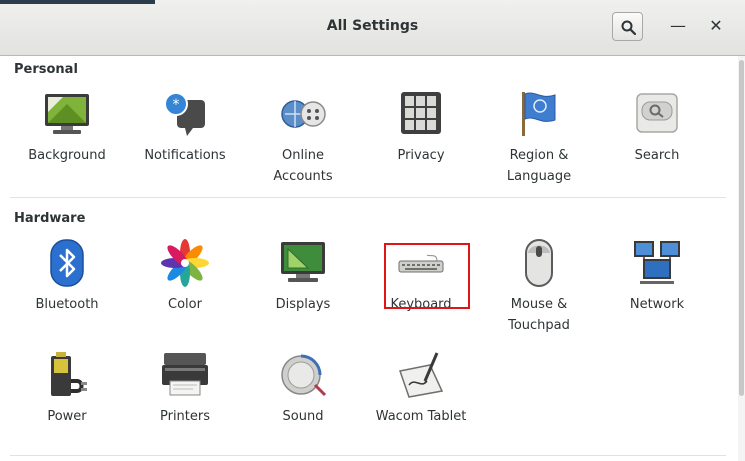  Describe the element at coordinates (67, 263) in the screenshot. I see `bluetooth-icon` at that location.